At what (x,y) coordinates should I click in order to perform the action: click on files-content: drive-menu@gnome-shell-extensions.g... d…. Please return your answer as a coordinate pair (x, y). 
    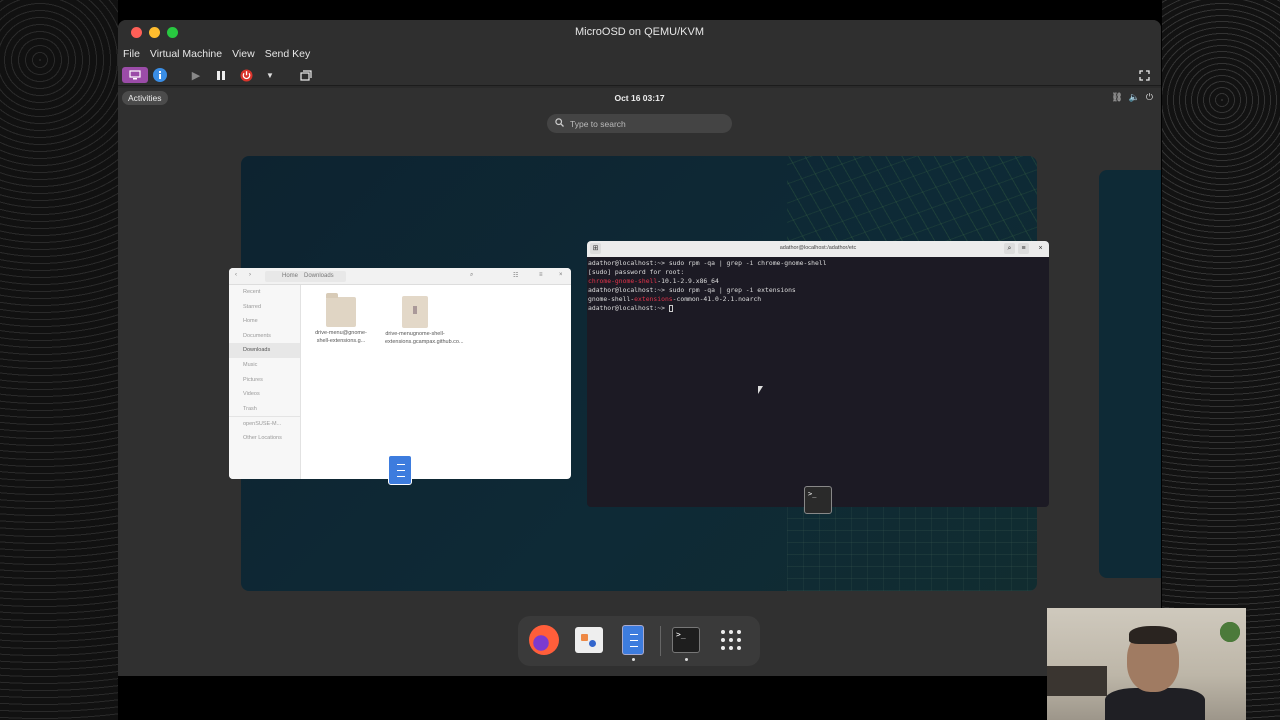
    Looking at the image, I should click on (436, 382).